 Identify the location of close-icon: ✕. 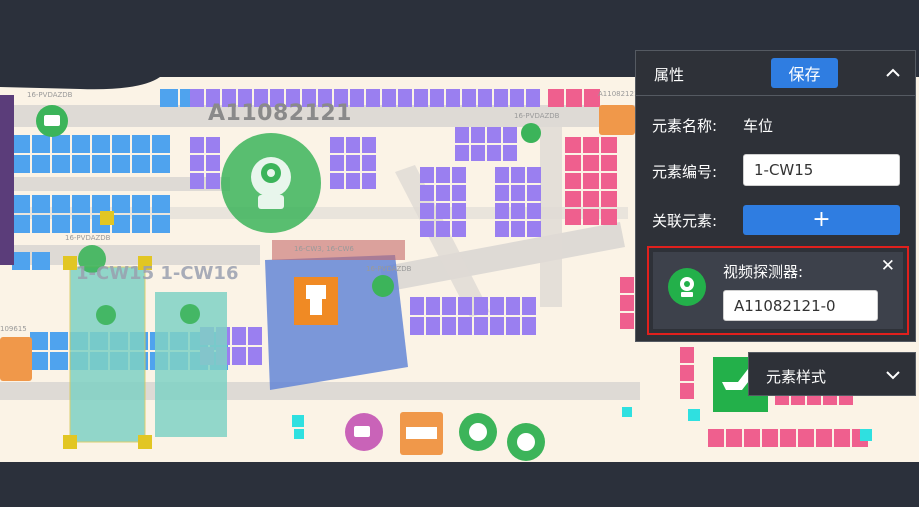
(888, 266).